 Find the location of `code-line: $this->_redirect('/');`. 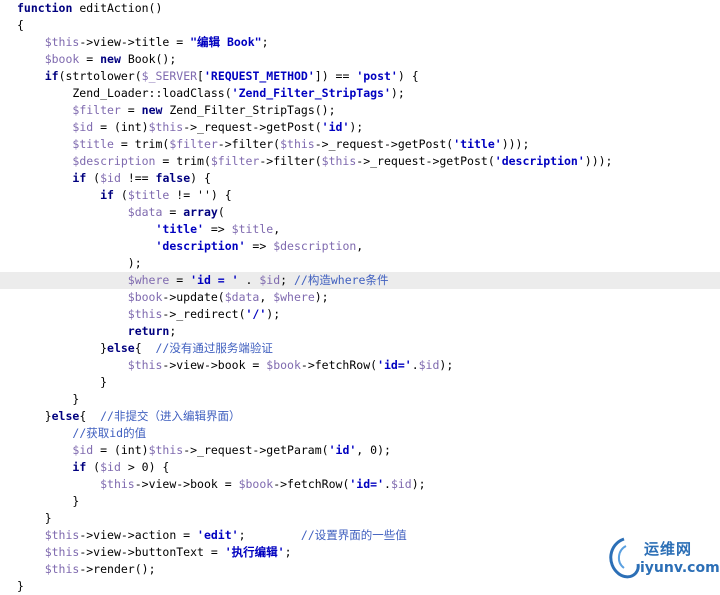

code-line: $this->_redirect('/'); is located at coordinates (360, 314).